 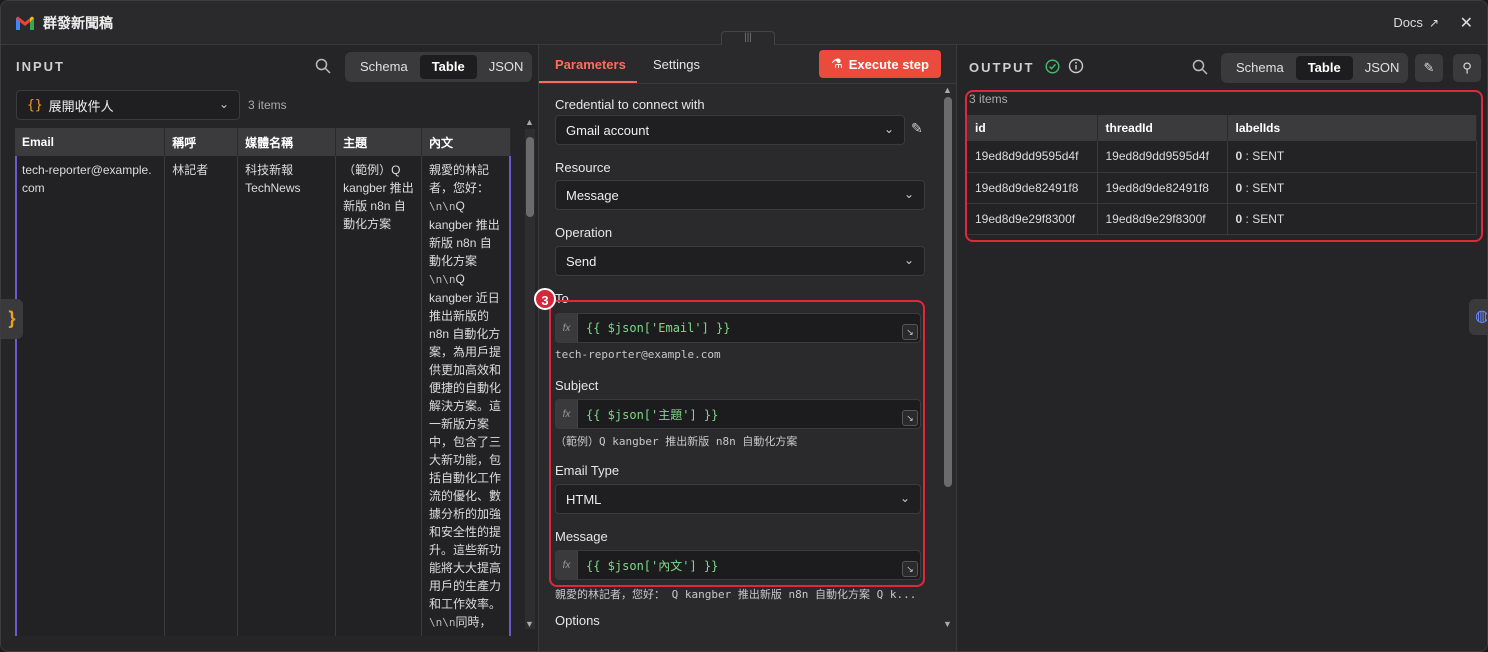 What do you see at coordinates (510, 396) in the screenshot?
I see `row-selection-indicator-right` at bounding box center [510, 396].